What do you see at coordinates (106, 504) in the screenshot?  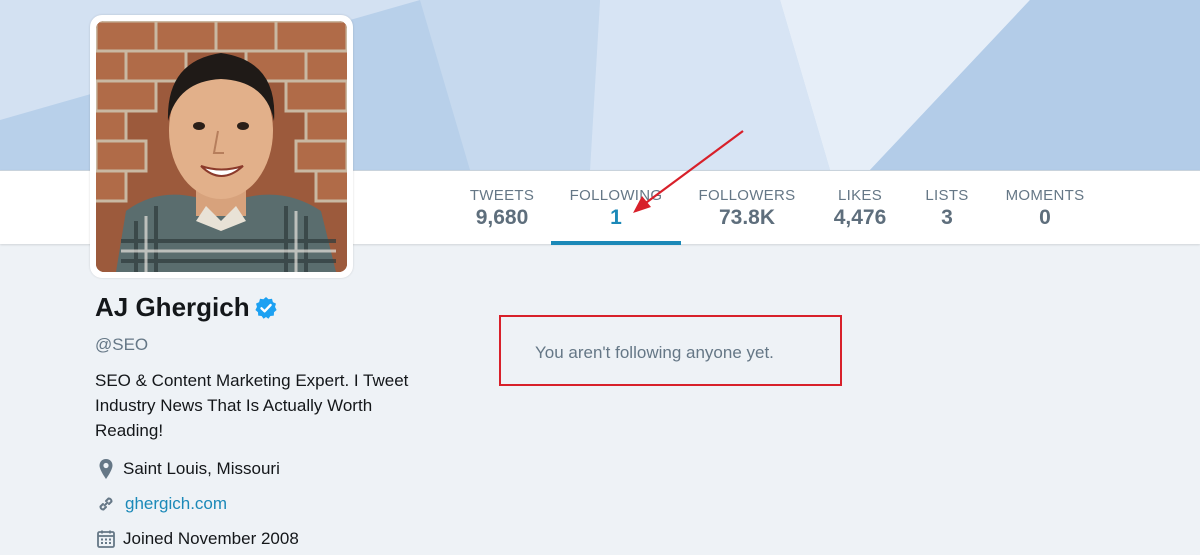 I see `link-icon` at bounding box center [106, 504].